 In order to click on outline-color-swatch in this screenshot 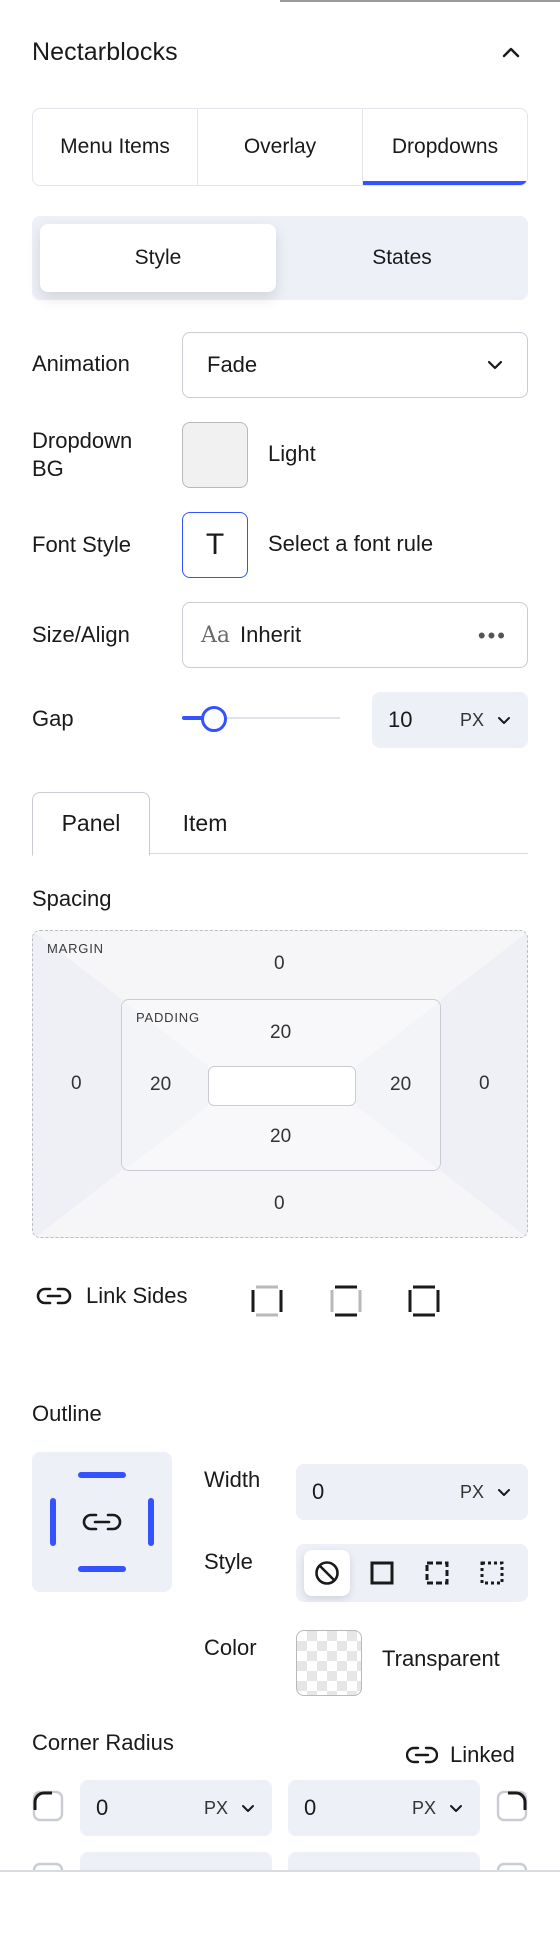, I will do `click(329, 1663)`.